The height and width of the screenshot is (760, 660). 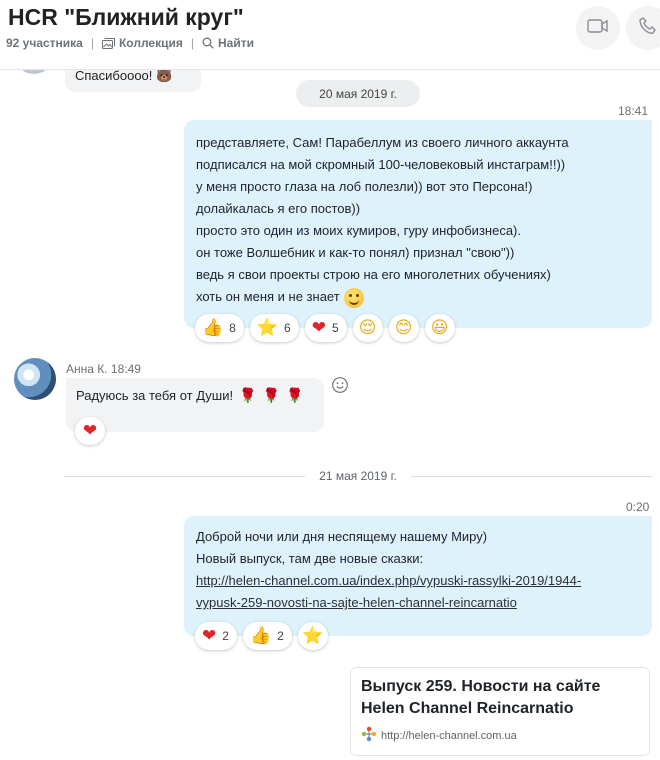 I want to click on reaction-bar: 👍 8 ⭐ 6 ❤ 5 😌 😊 😃, so click(x=325, y=328).